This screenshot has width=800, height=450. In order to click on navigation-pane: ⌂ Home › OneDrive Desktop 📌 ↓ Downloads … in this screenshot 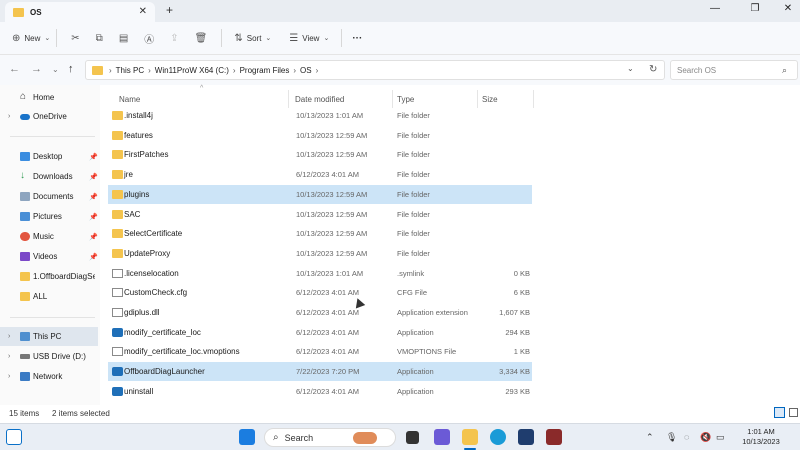, I will do `click(50, 245)`.